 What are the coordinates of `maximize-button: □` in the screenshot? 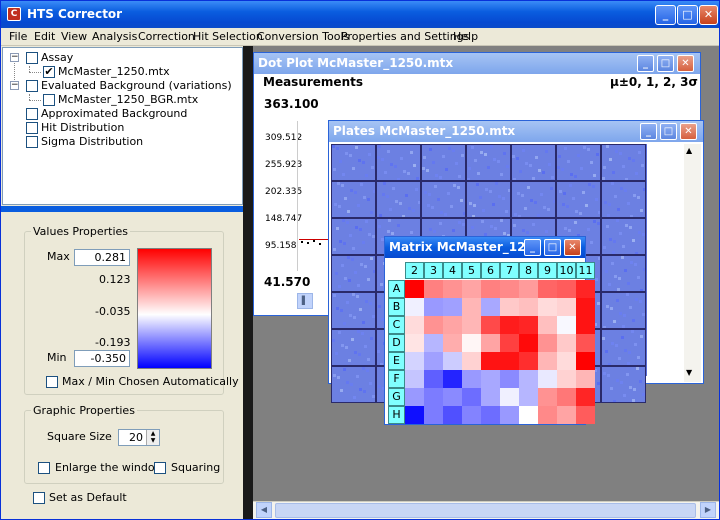 It's located at (687, 15).